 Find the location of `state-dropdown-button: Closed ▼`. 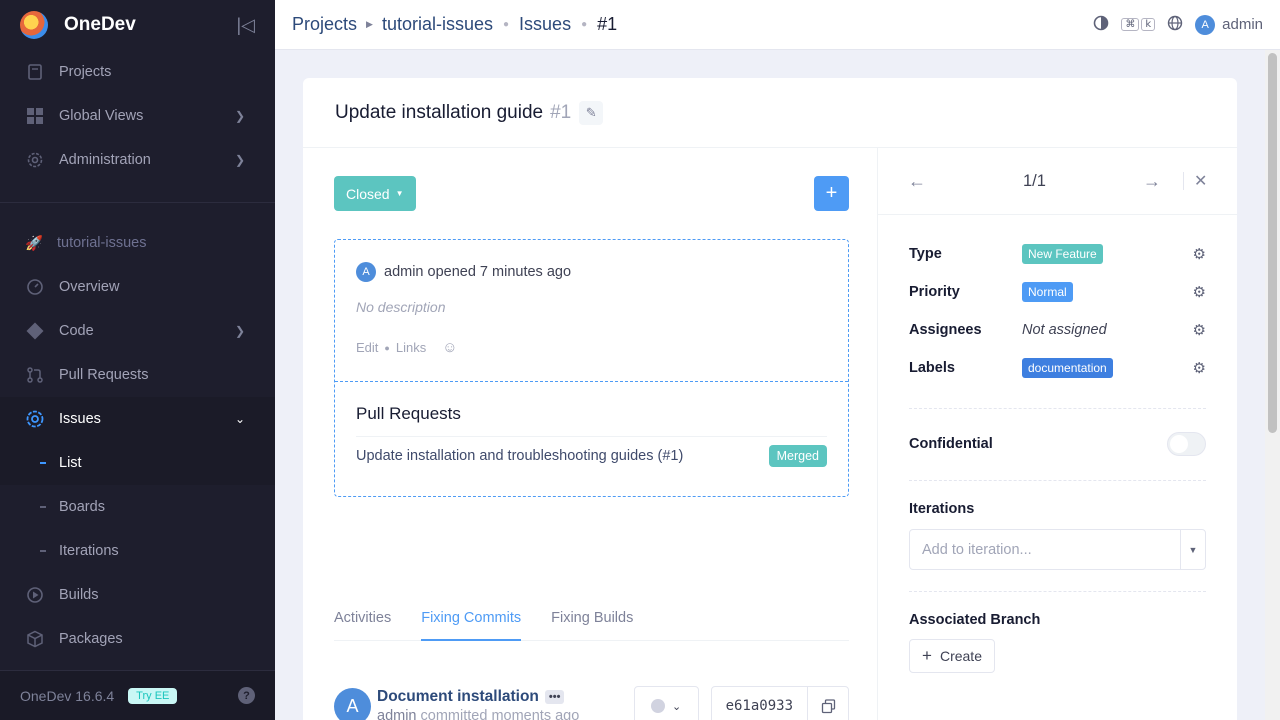

state-dropdown-button: Closed ▼ is located at coordinates (375, 193).